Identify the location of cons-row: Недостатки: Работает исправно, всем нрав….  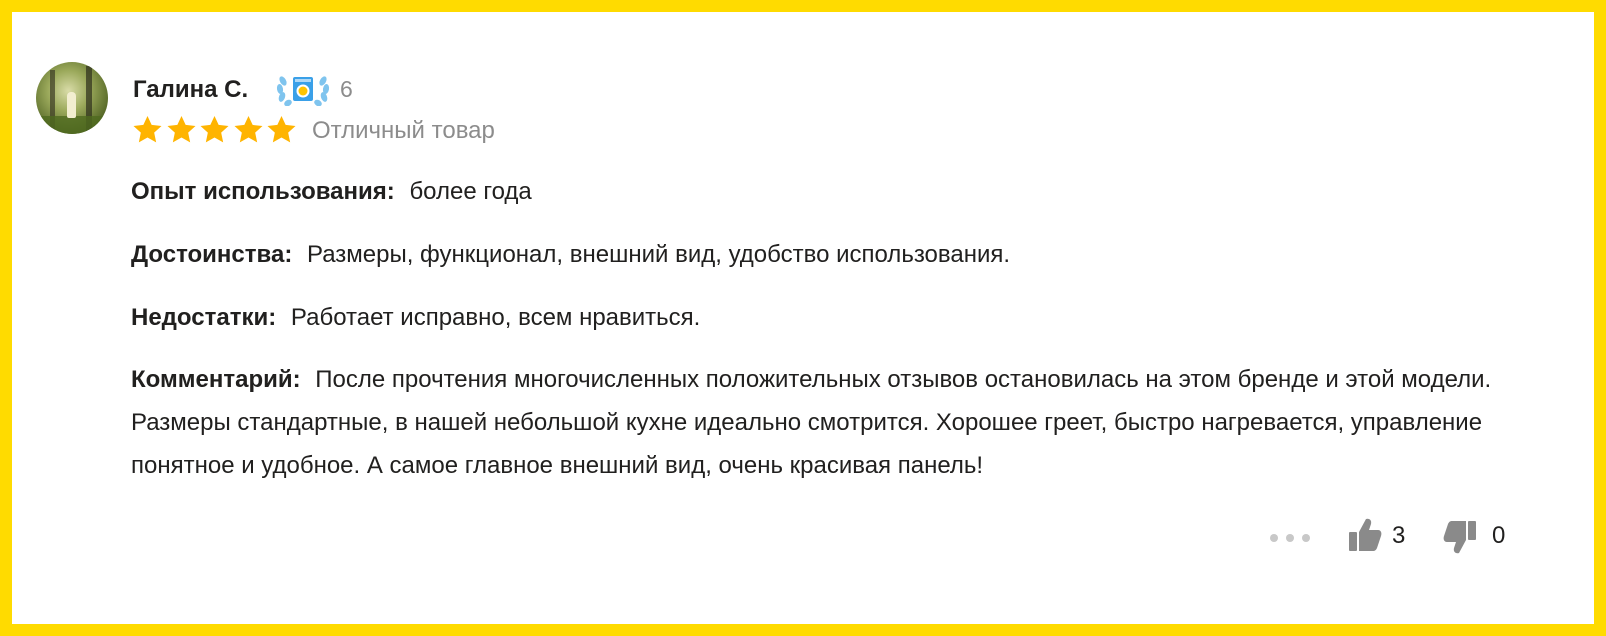
(415, 318).